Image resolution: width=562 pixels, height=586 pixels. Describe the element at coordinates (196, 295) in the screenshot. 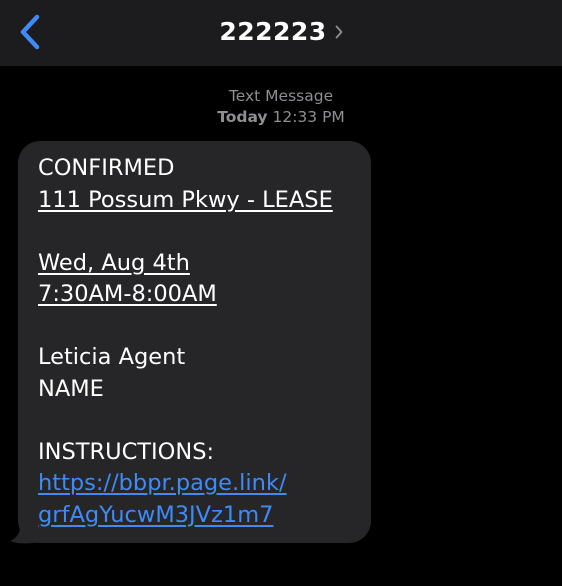

I see `message-time: 7:30AM-8:00AM` at that location.